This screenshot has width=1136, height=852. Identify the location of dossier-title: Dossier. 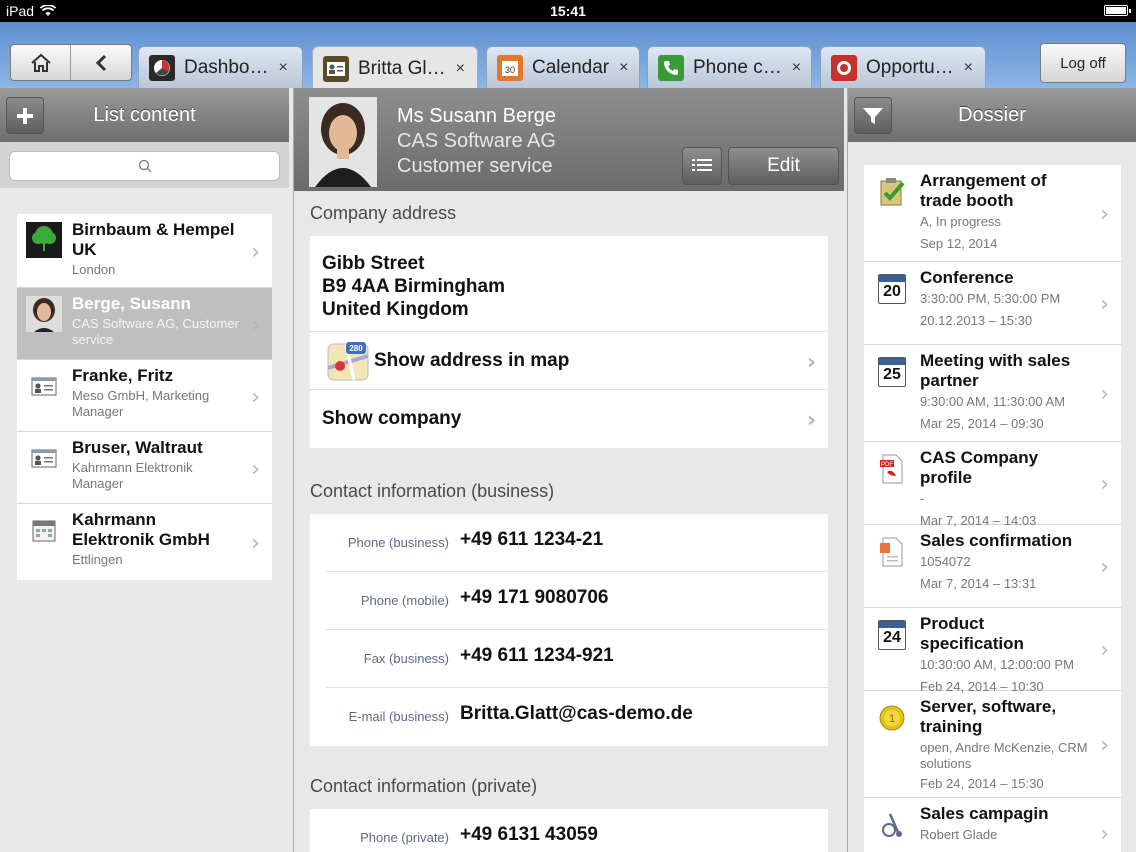
(992, 114).